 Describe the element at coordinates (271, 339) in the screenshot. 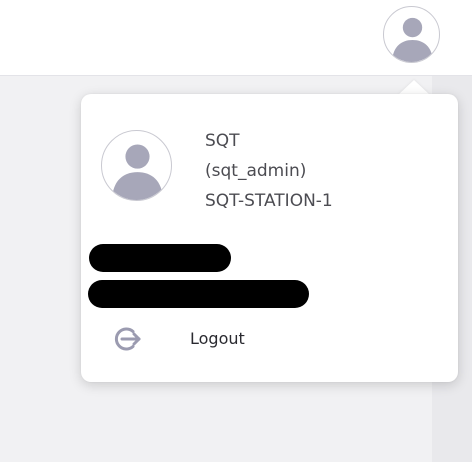

I see `logout-button: Logout` at that location.